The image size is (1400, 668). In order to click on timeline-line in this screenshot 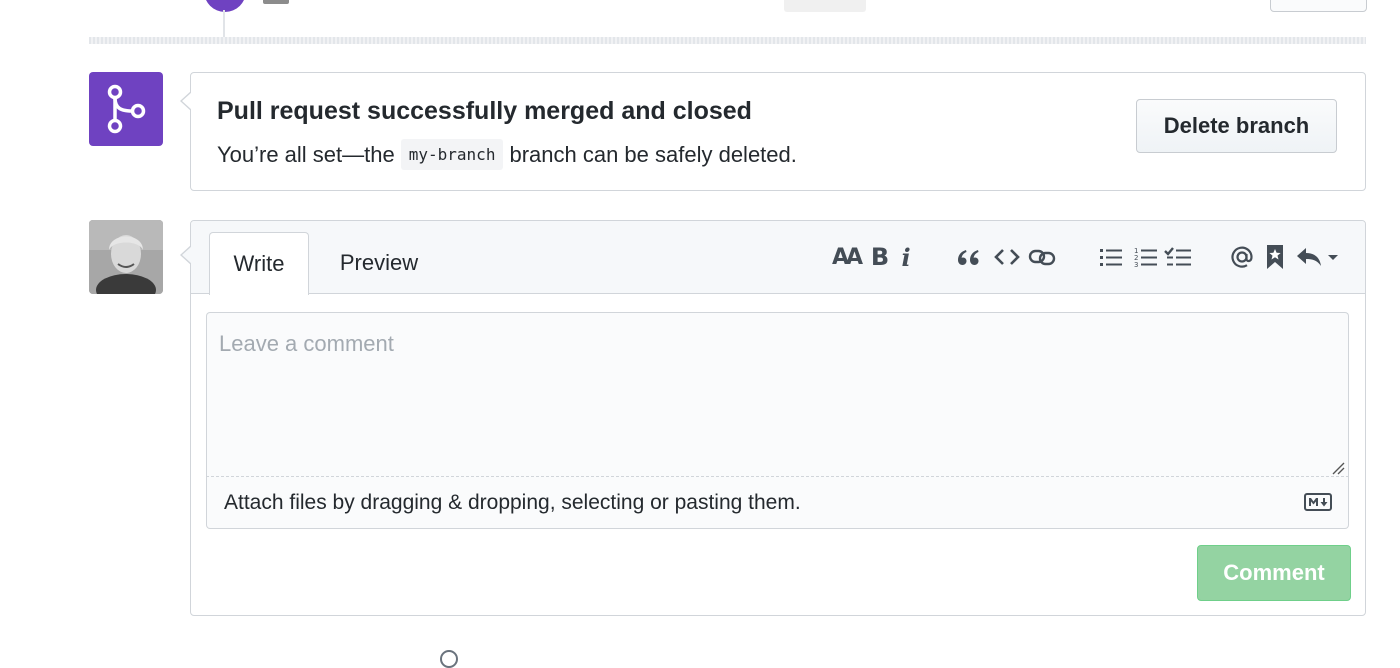, I will do `click(224, 24)`.